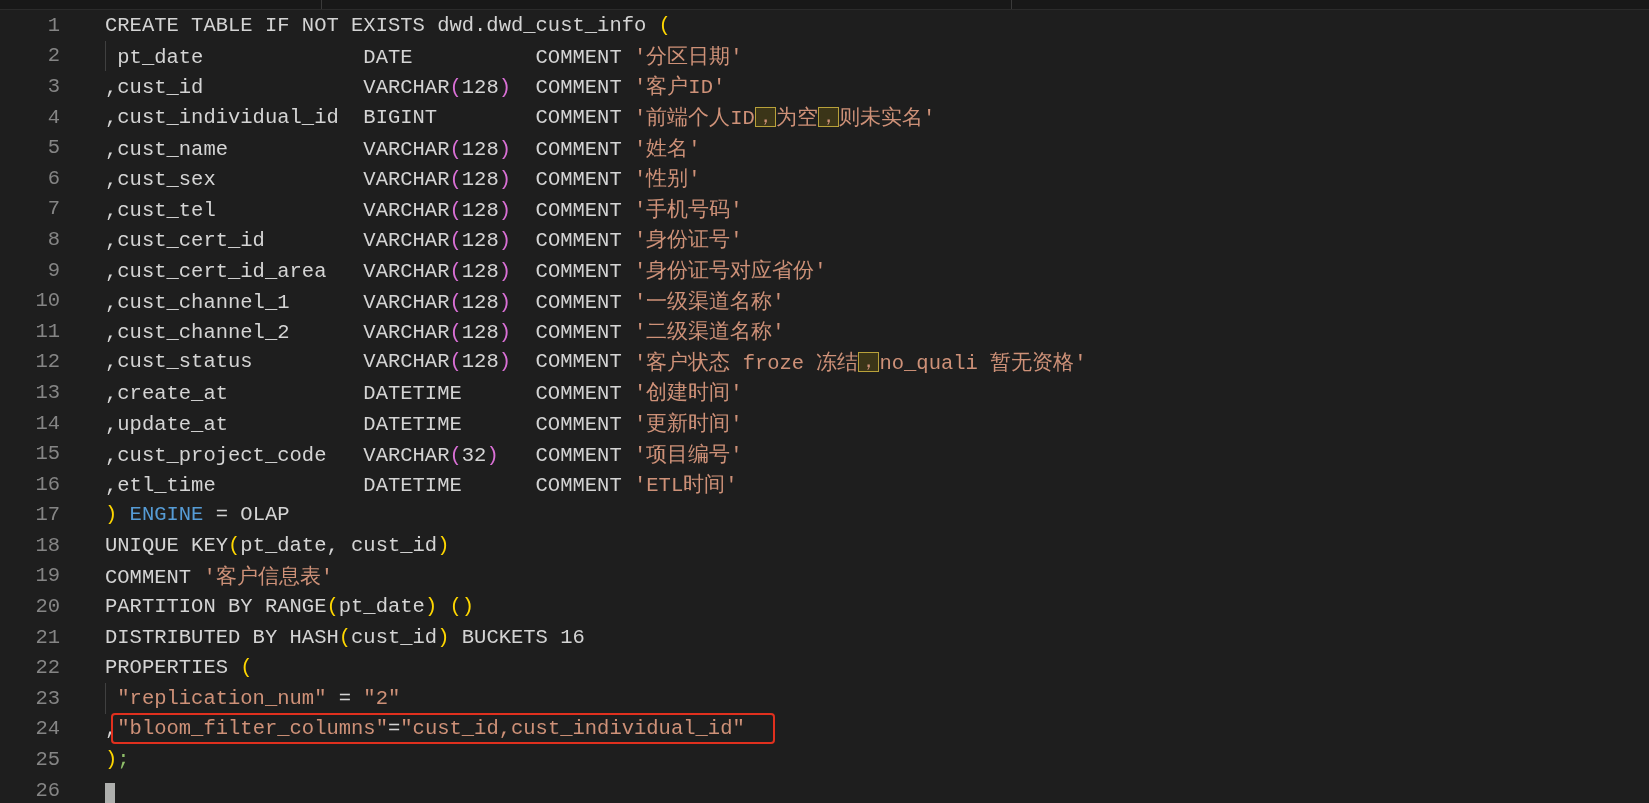 Image resolution: width=1649 pixels, height=803 pixels. I want to click on line-number: 10, so click(47, 301).